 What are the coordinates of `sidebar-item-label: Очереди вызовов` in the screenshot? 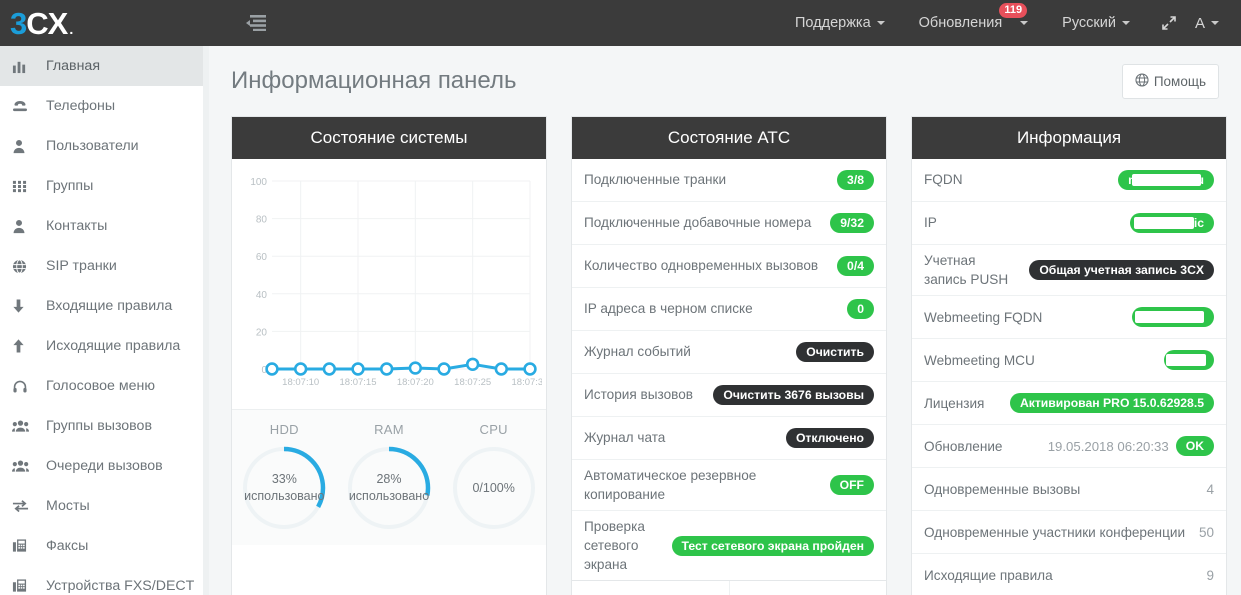 It's located at (104, 466).